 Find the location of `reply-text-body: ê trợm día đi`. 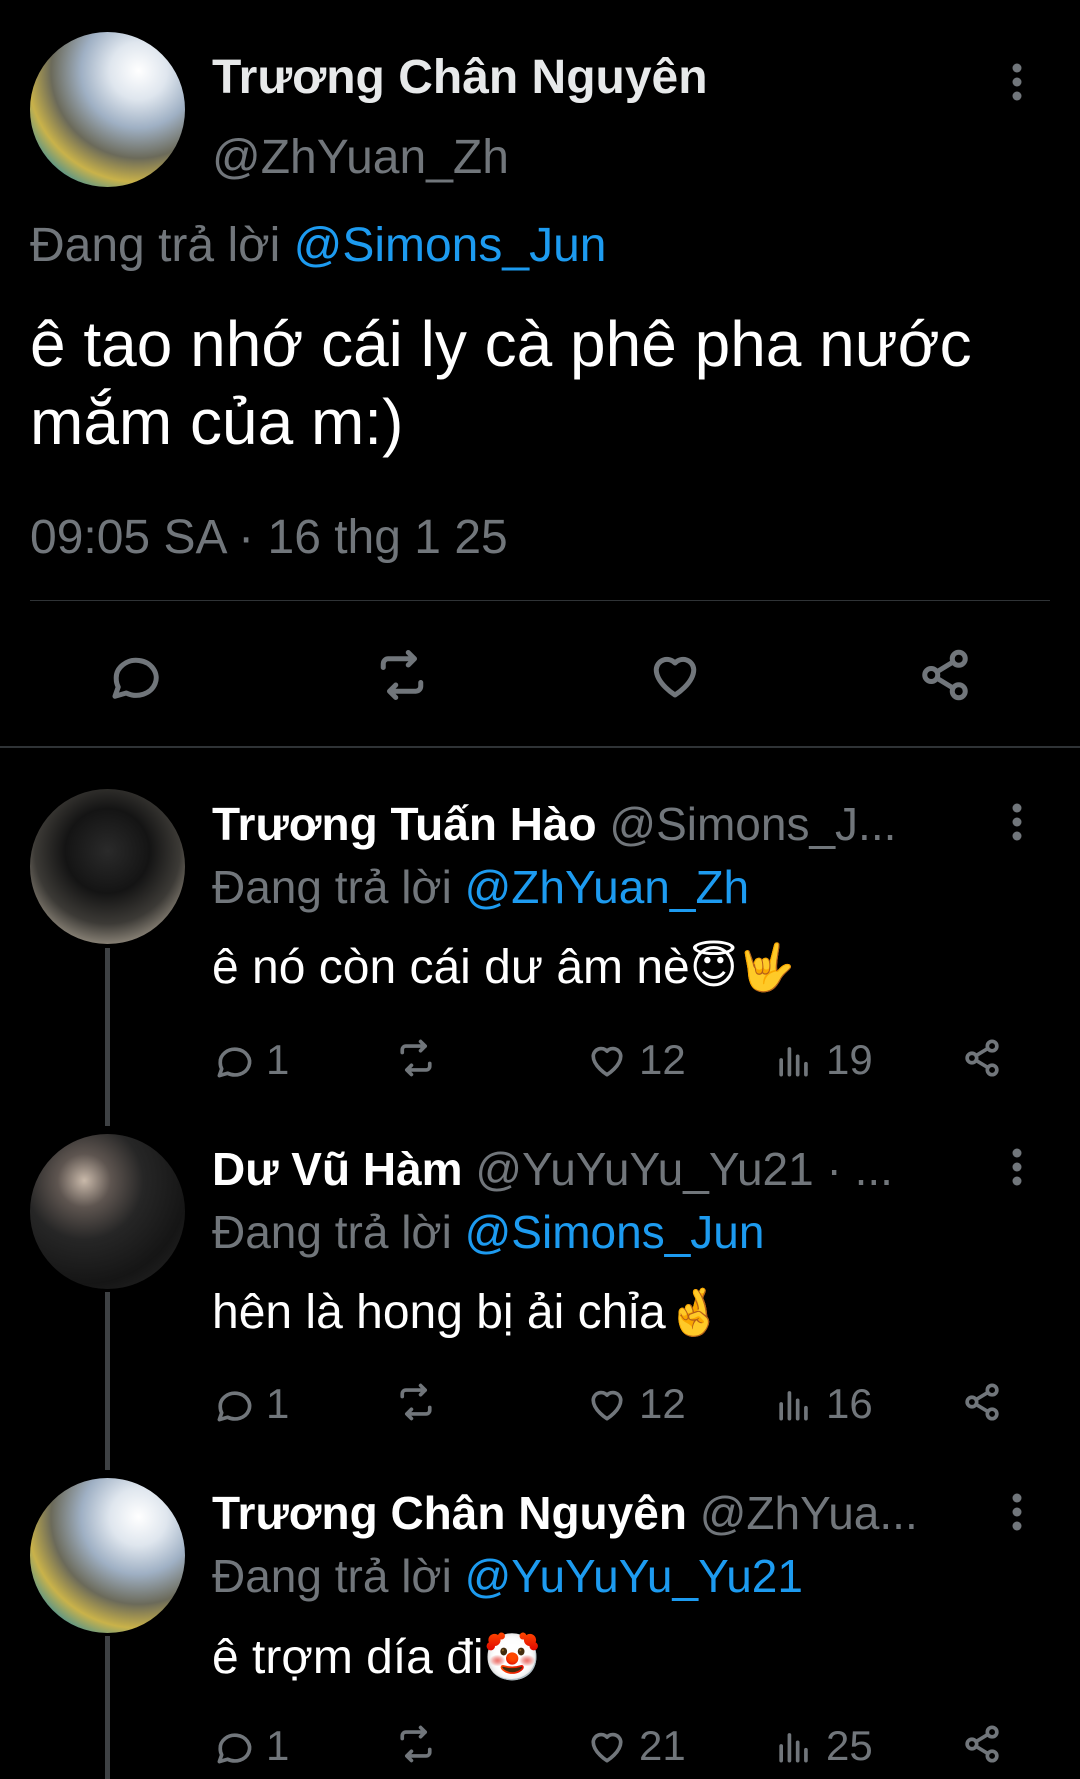

reply-text-body: ê trợm día đi is located at coordinates (348, 1657).